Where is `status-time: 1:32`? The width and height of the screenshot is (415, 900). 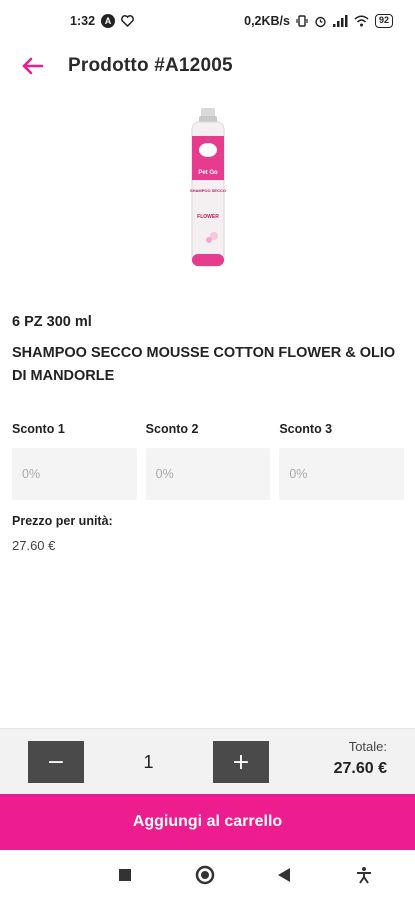 status-time: 1:32 is located at coordinates (83, 21).